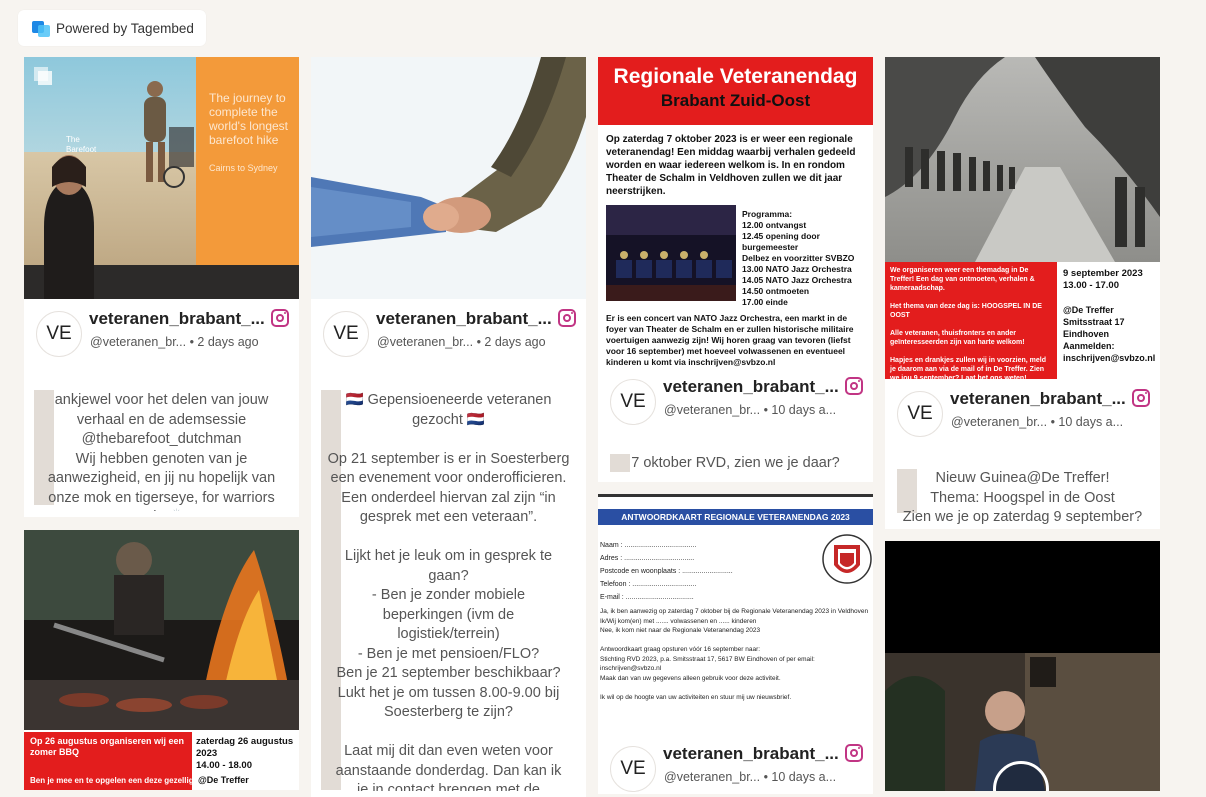 Image resolution: width=1206 pixels, height=797 pixels. I want to click on slide-line4: barefoot hike, so click(244, 140).